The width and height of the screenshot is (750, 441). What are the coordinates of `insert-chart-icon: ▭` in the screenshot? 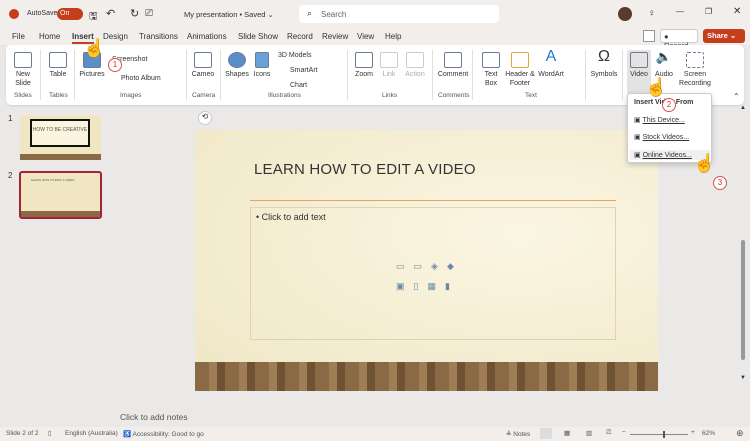 It's located at (423, 266).